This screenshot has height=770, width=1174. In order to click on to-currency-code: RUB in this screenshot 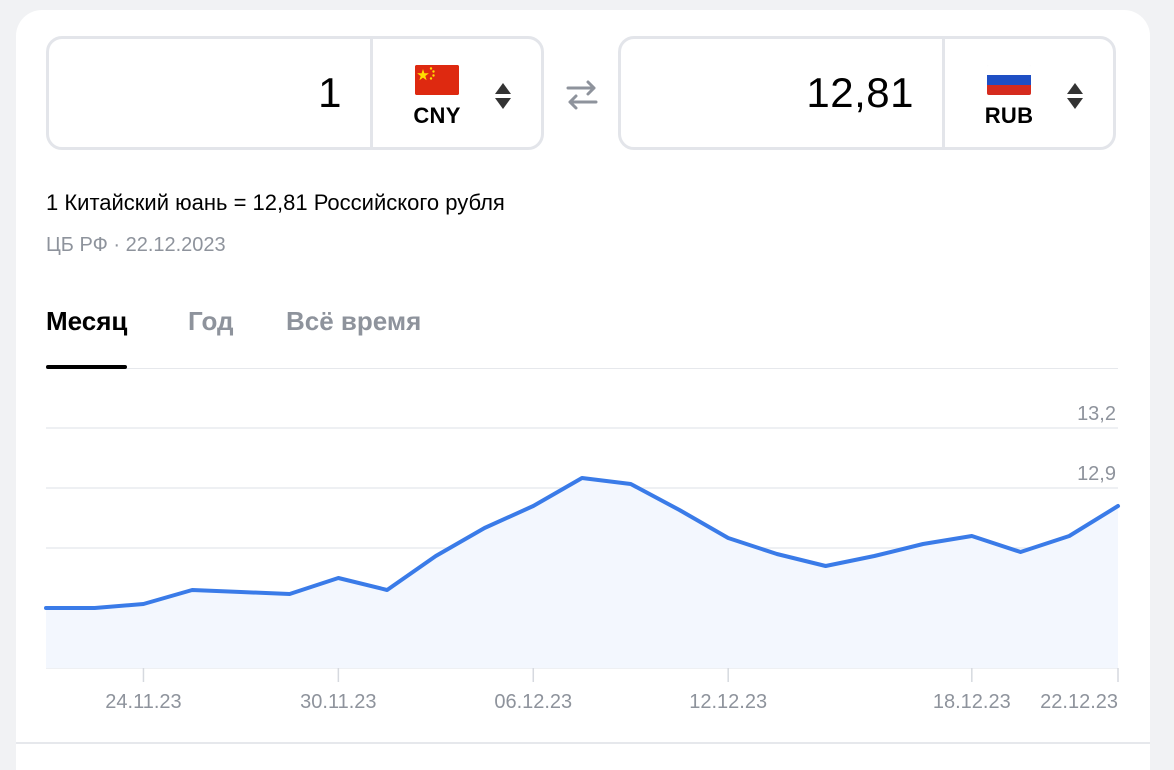, I will do `click(1009, 115)`.